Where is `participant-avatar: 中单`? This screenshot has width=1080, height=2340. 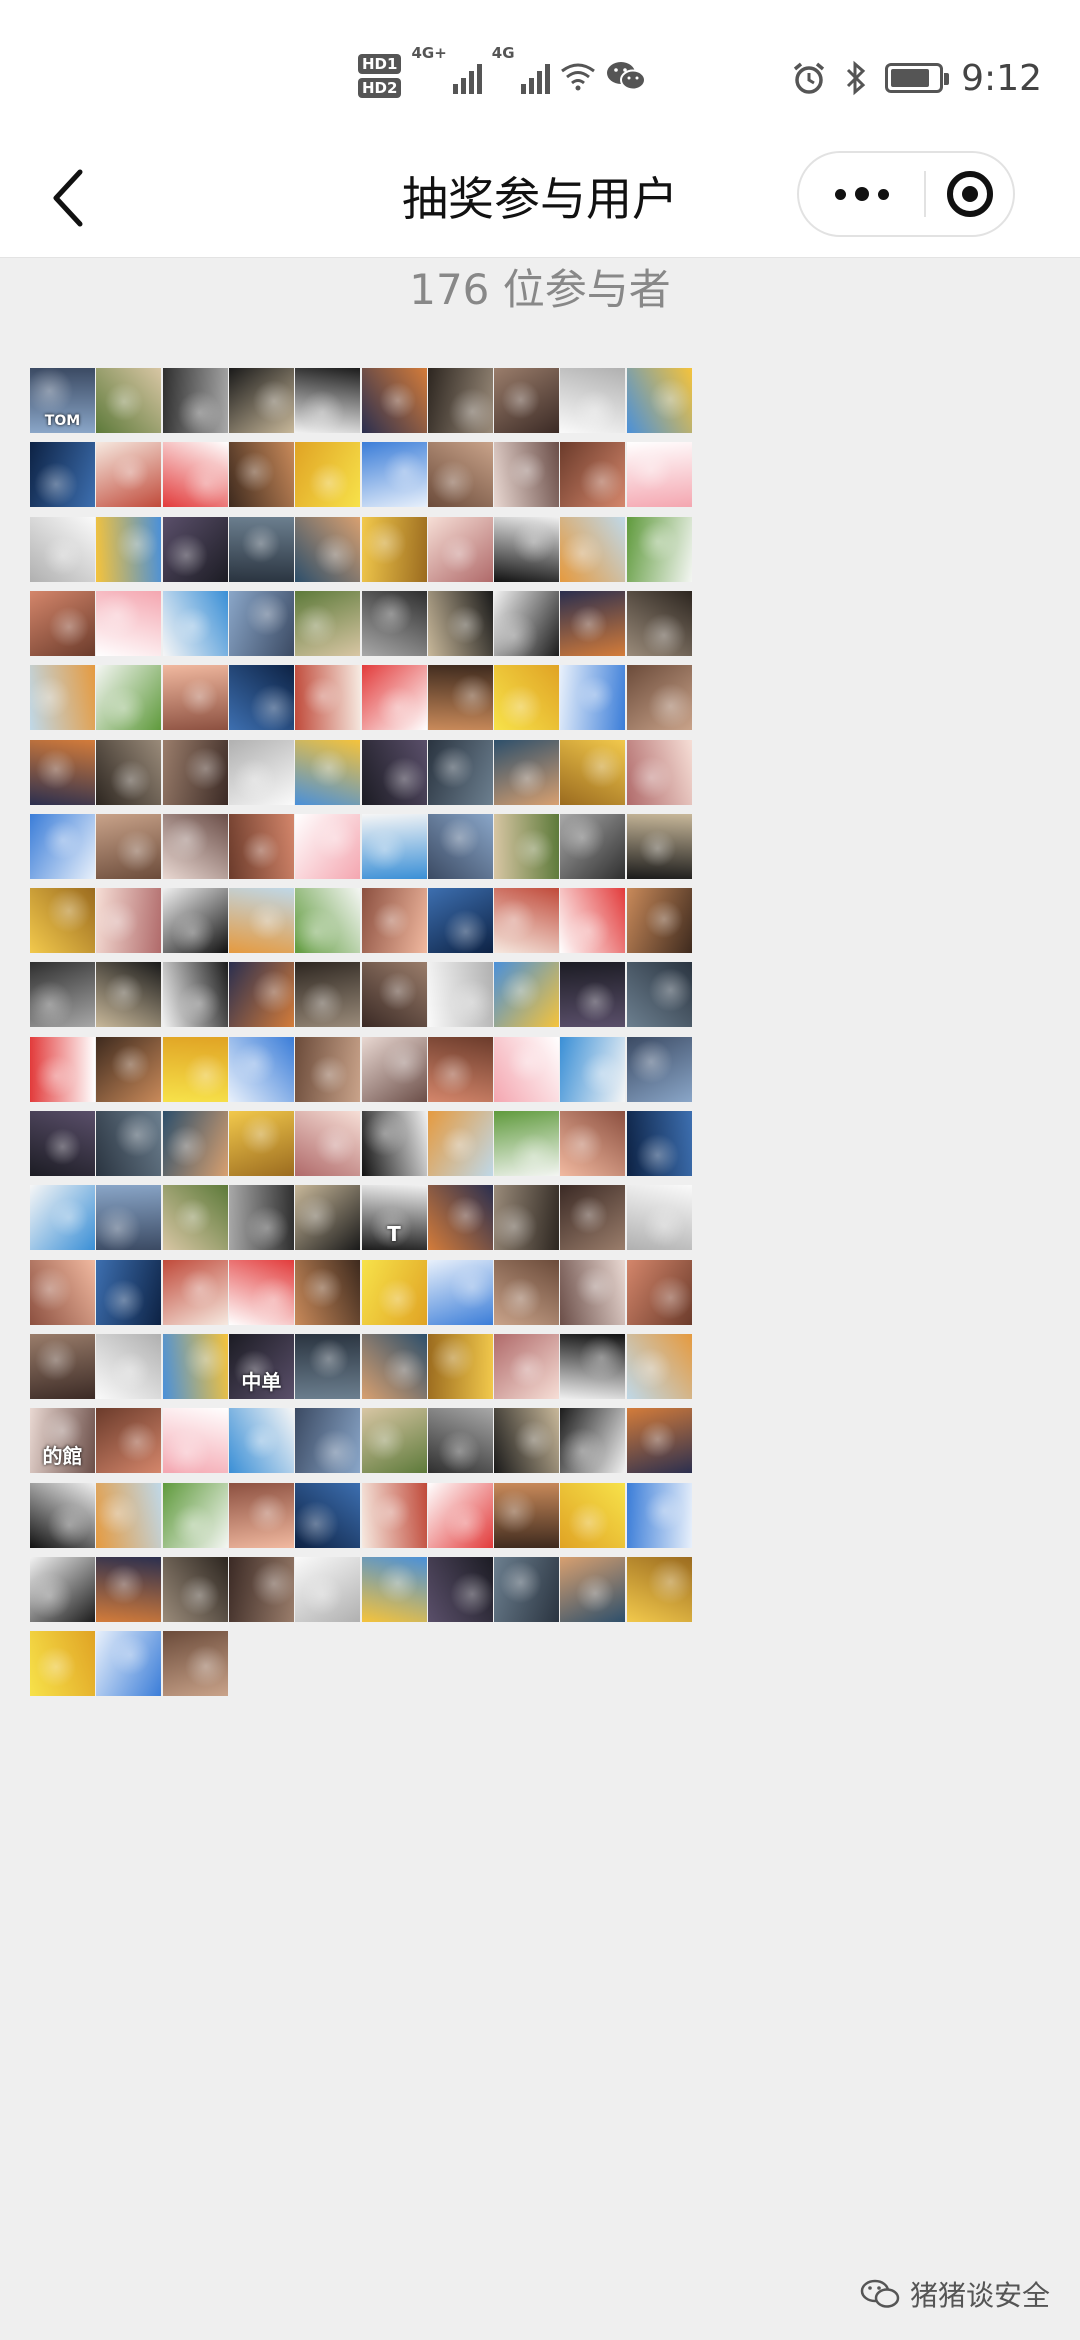
participant-avatar: 中单 is located at coordinates (261, 1366).